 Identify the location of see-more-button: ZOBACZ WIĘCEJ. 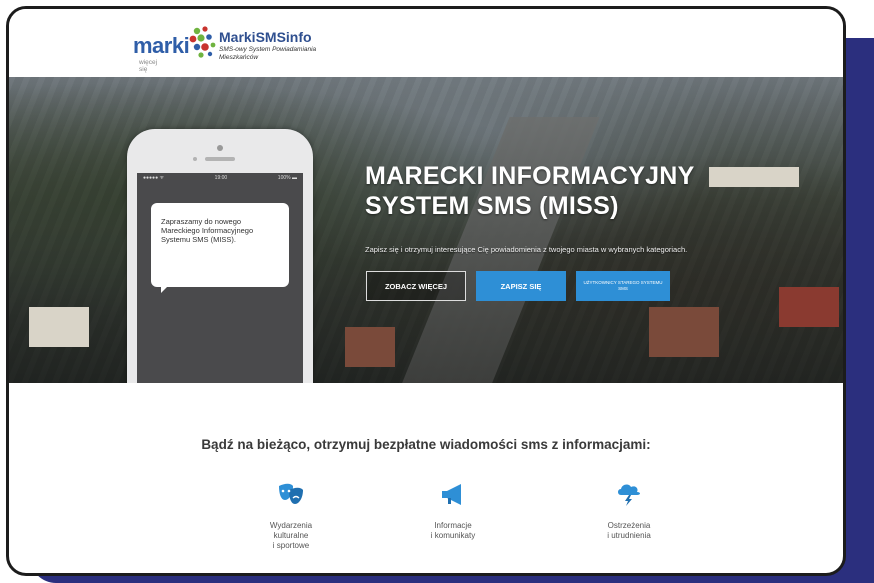
(416, 286).